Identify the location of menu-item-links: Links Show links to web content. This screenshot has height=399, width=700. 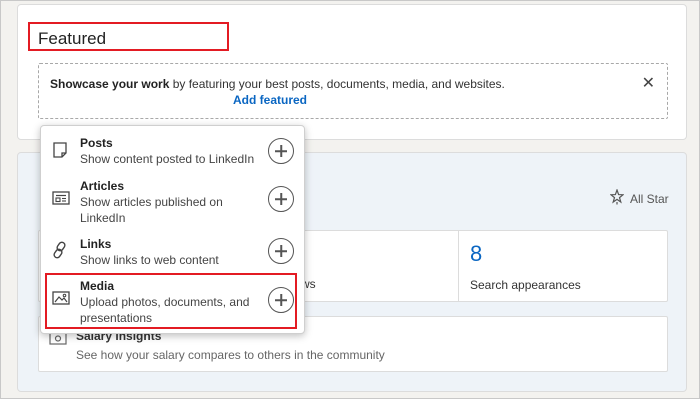
(172, 257).